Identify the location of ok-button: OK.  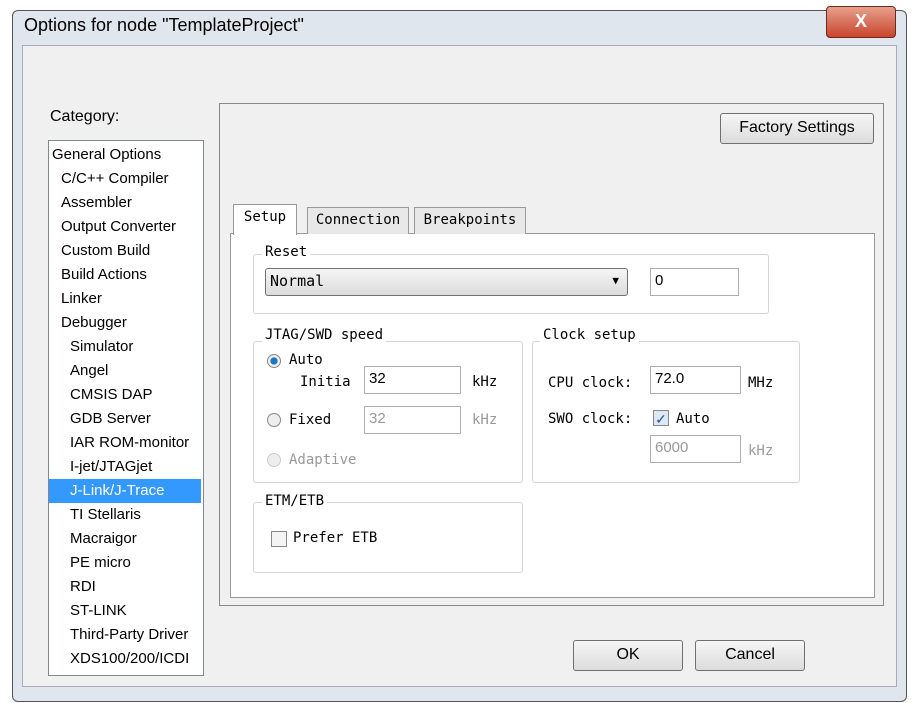
(628, 655).